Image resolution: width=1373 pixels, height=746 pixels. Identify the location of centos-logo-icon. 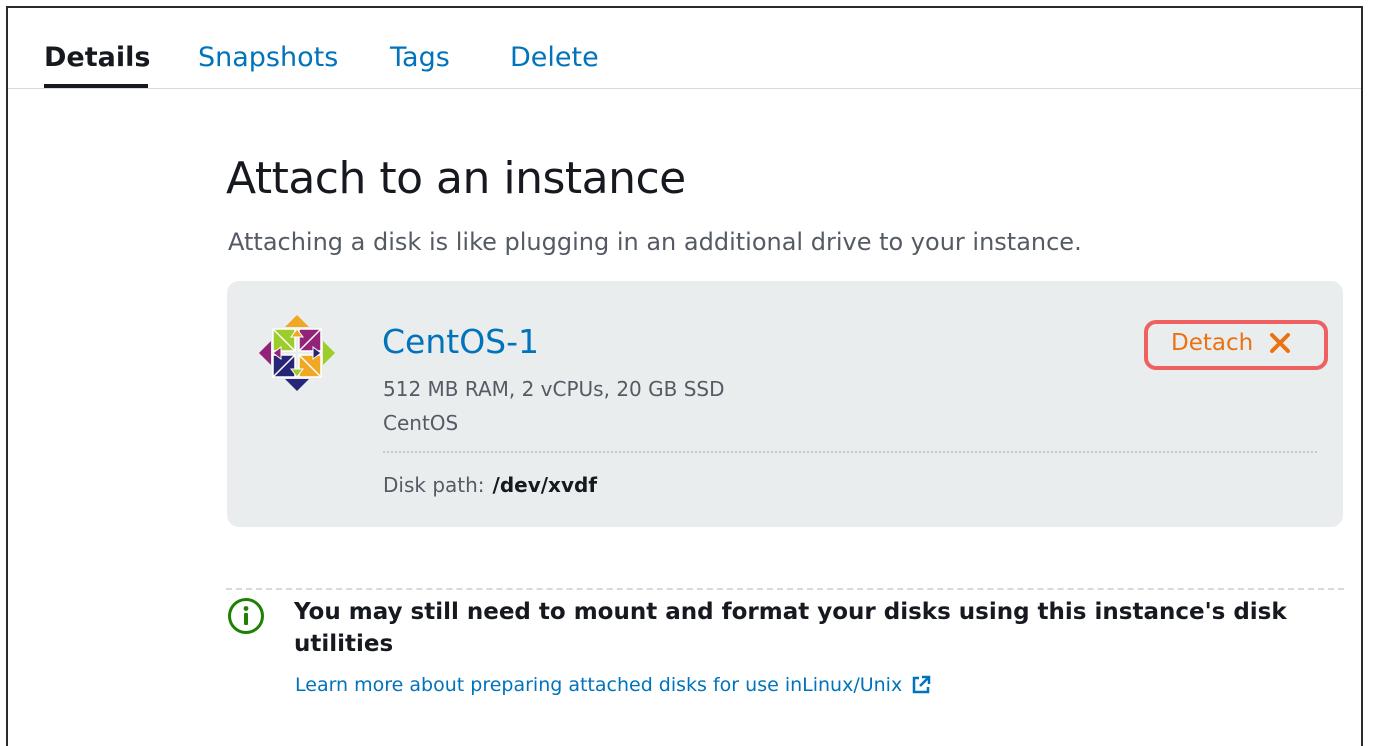
(297, 353).